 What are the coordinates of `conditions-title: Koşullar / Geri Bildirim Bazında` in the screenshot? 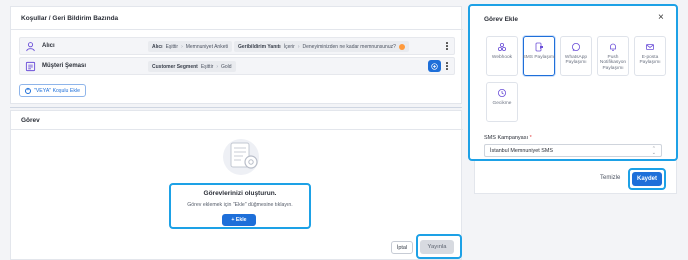 It's located at (70, 18).